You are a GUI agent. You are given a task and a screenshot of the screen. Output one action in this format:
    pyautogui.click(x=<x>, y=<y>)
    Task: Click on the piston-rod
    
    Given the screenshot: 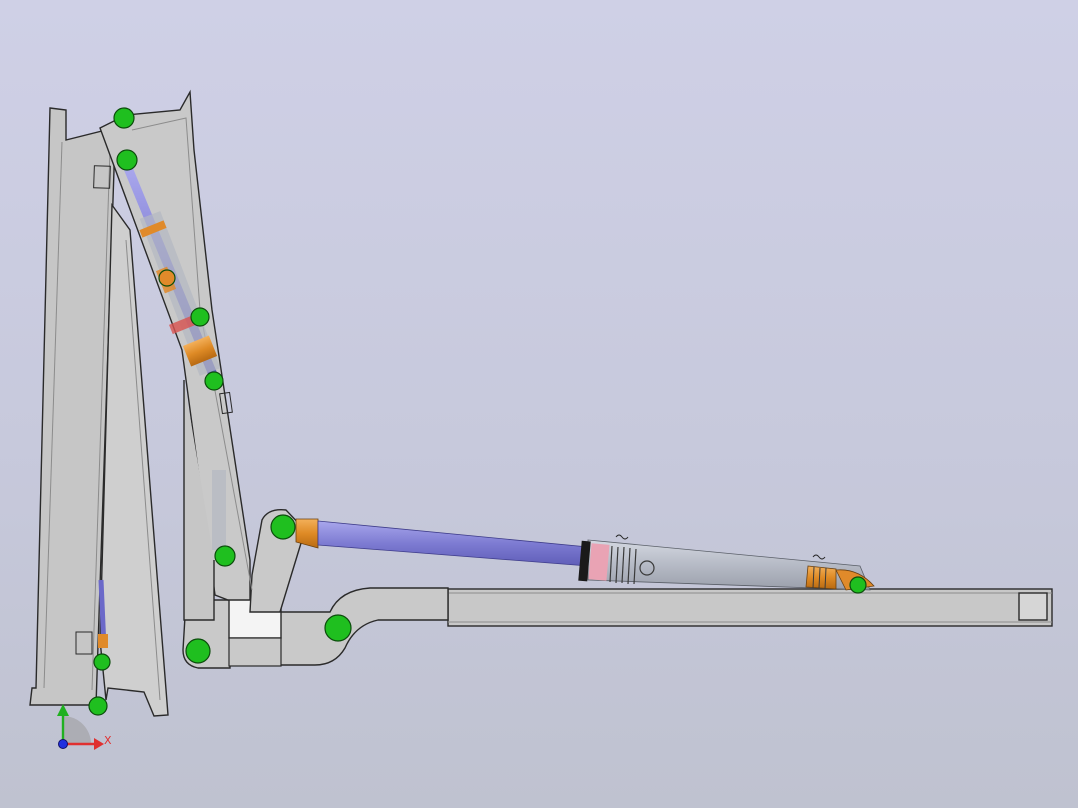 What is the action you would take?
    pyautogui.click(x=453, y=543)
    